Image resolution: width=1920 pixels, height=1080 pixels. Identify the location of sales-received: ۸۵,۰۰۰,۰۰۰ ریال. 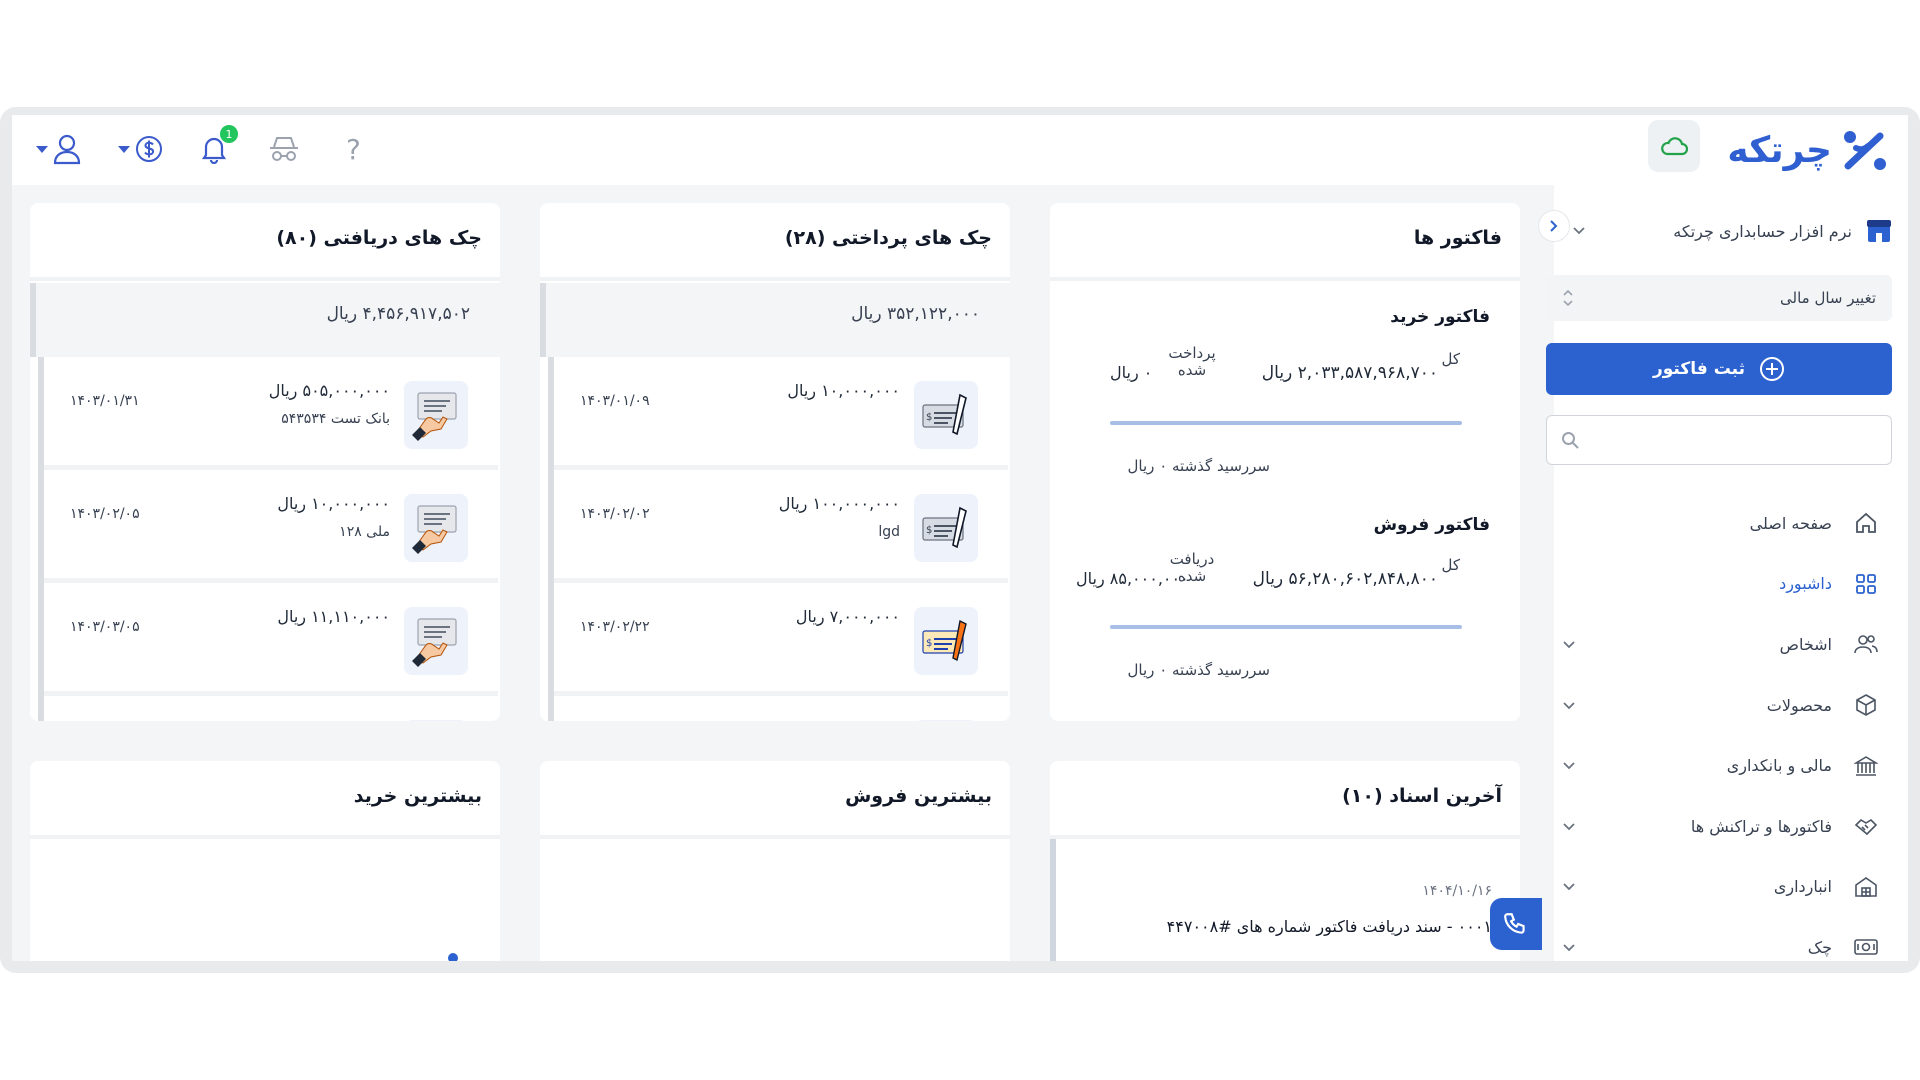
(1132, 578).